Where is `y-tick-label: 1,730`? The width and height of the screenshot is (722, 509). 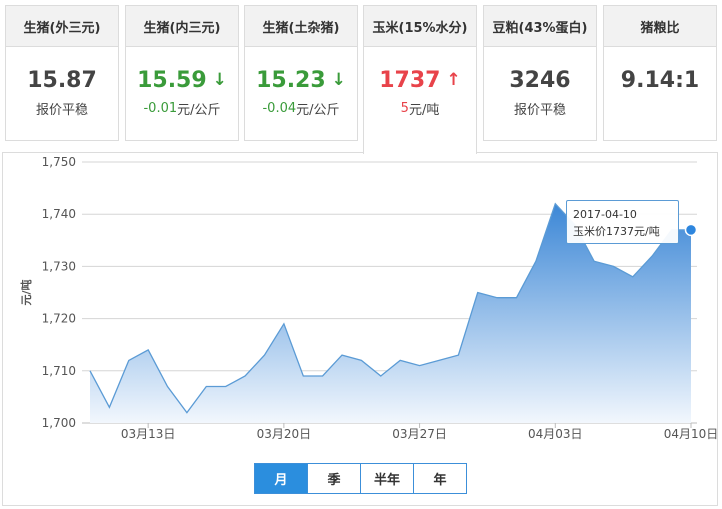 y-tick-label: 1,730 is located at coordinates (59, 266).